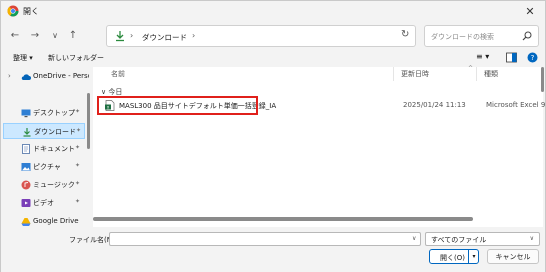  What do you see at coordinates (513, 256) in the screenshot?
I see `cancel-button: キャンセル` at bounding box center [513, 256].